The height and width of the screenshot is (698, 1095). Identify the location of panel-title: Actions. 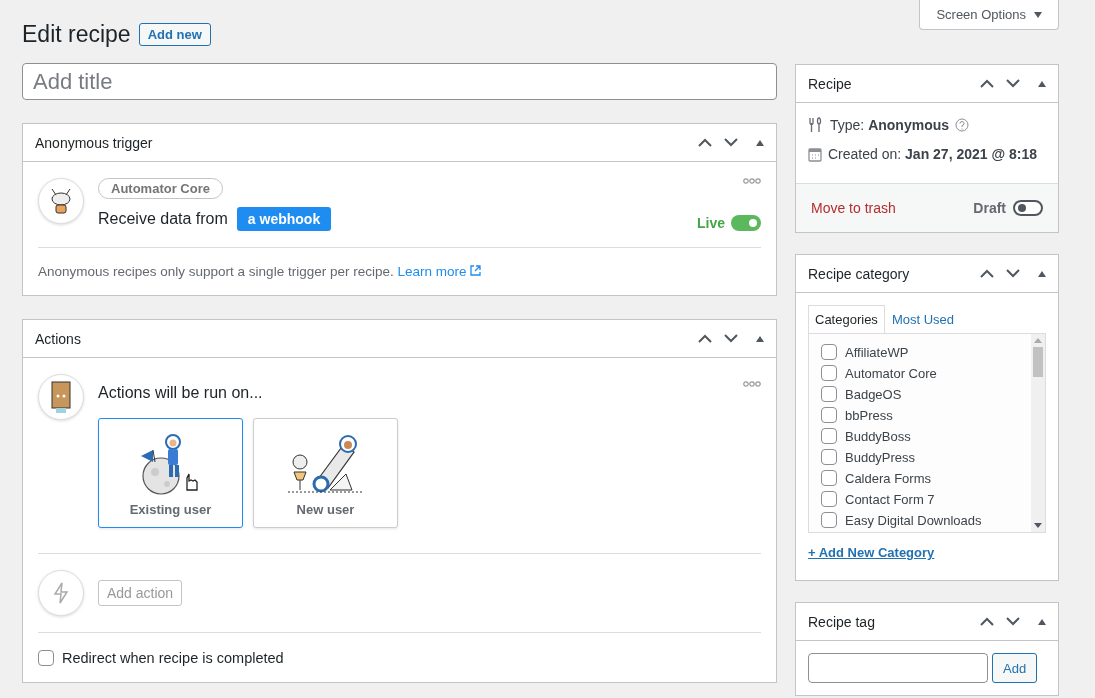
(58, 338).